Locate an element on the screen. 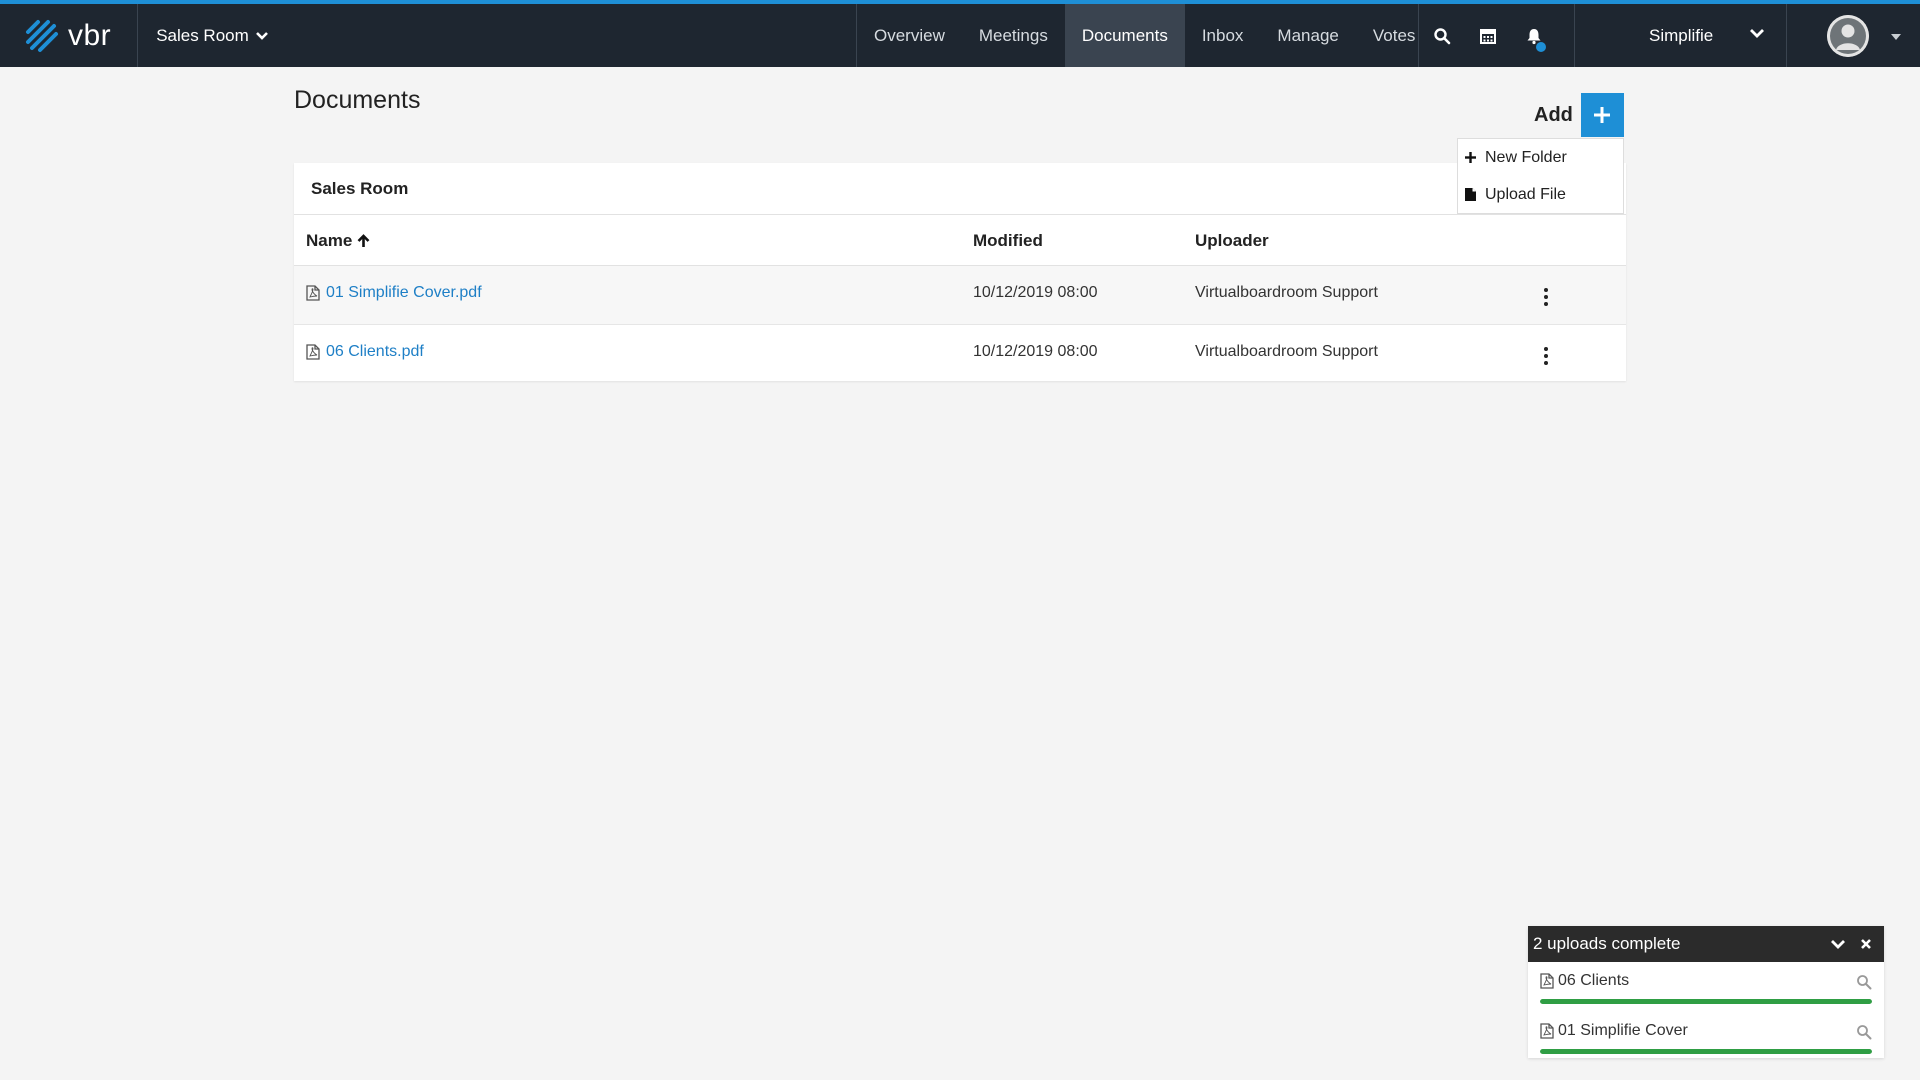  avatar is located at coordinates (1848, 35).